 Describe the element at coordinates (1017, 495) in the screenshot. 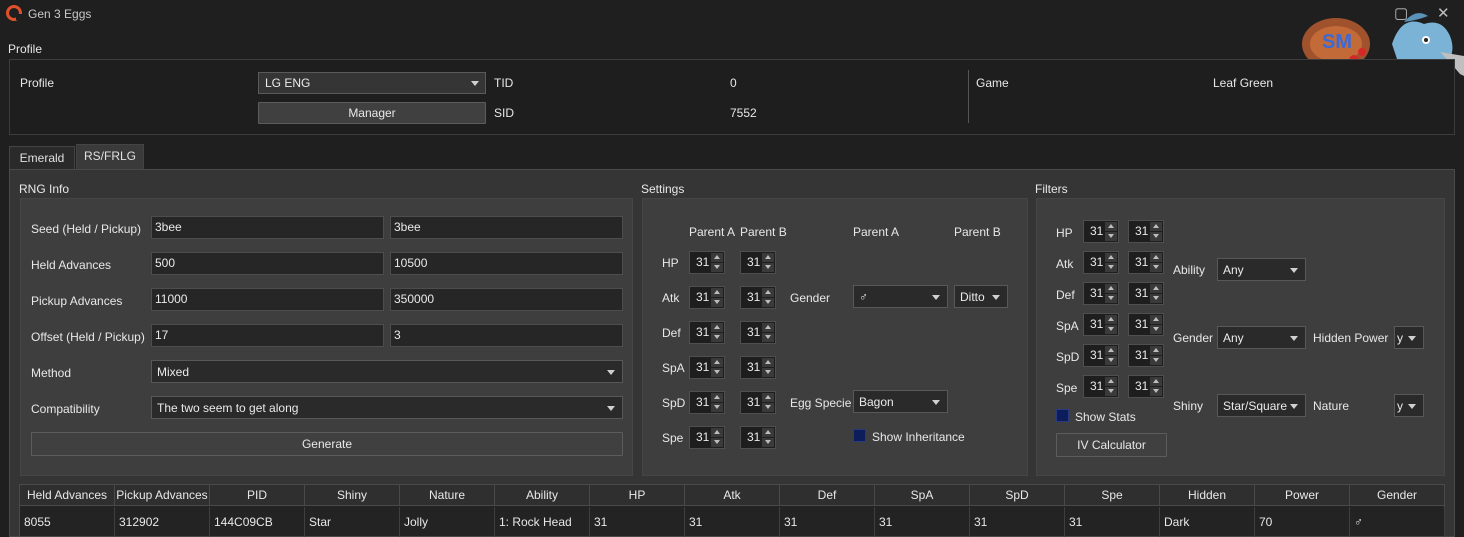

I see `column-header: SpD` at that location.